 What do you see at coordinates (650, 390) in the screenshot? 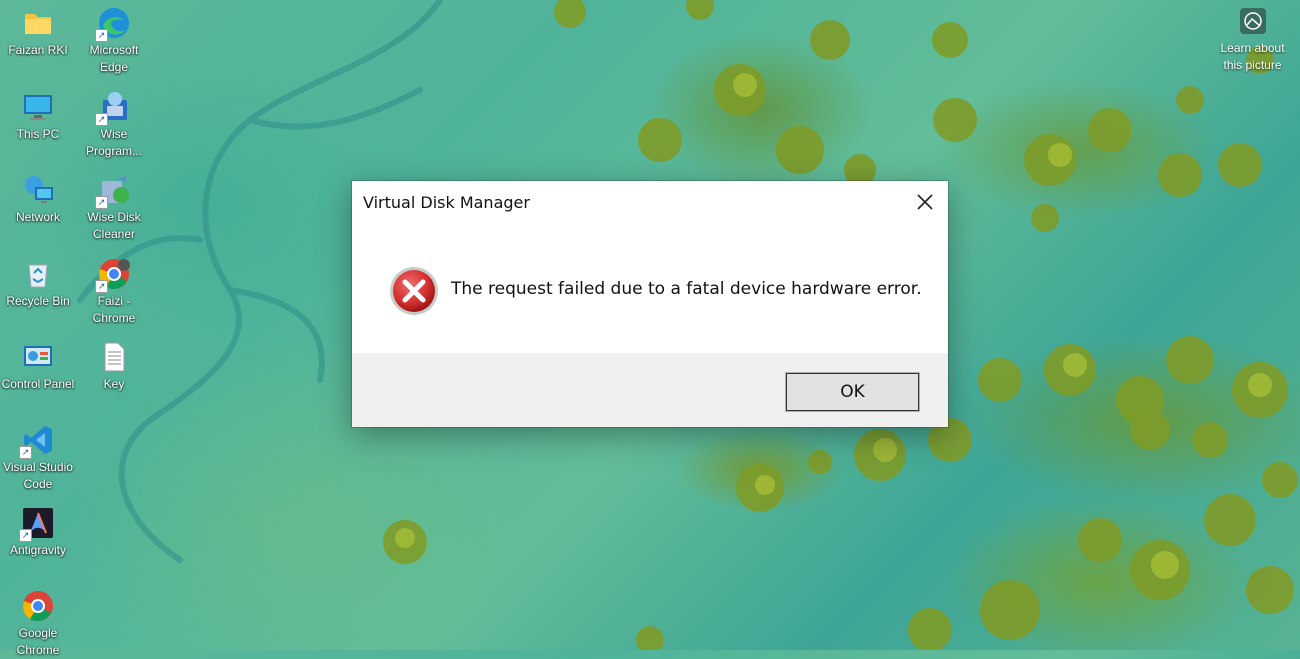
I see `dialog-footer: OK` at bounding box center [650, 390].